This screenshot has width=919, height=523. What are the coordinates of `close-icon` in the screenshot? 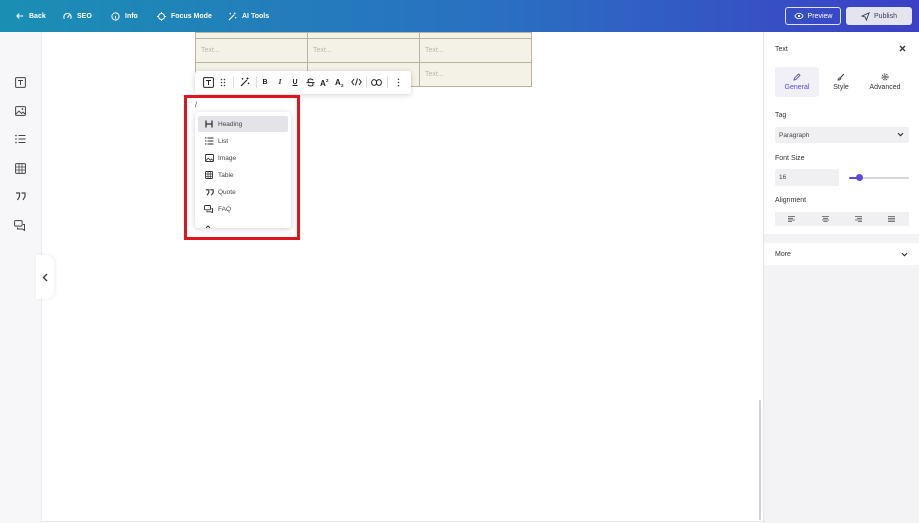 It's located at (902, 49).